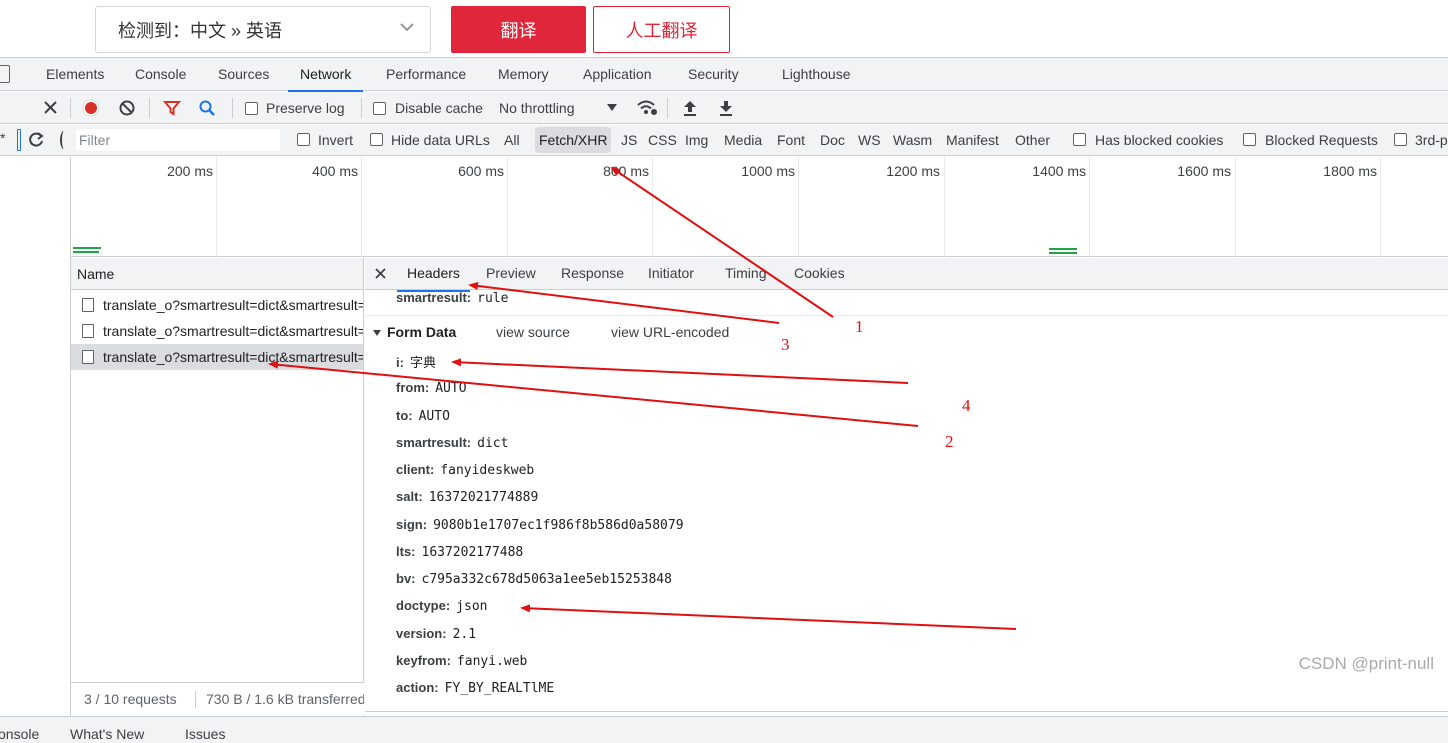 The image size is (1448, 743). I want to click on tab-response: Response, so click(592, 273).